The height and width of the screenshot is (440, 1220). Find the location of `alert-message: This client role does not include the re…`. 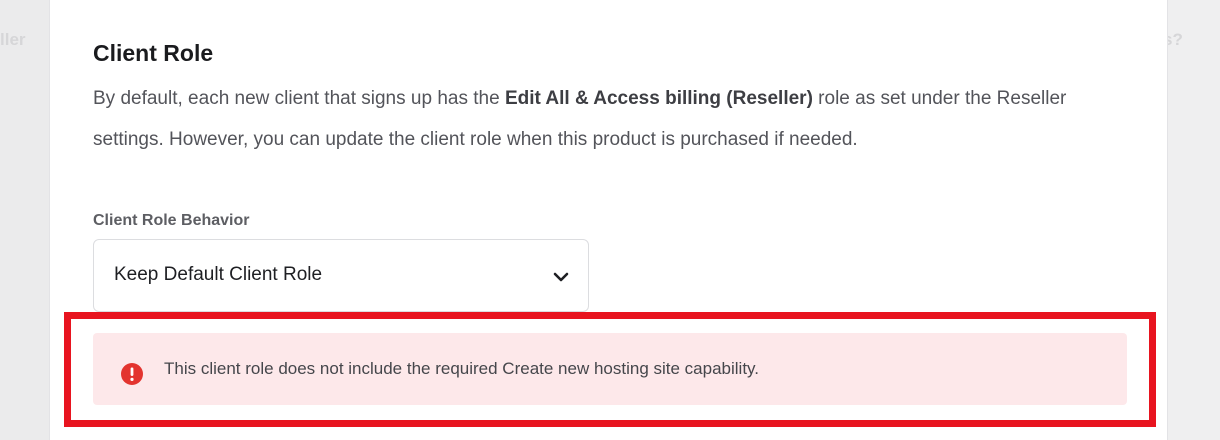

alert-message: This client role does not include the re… is located at coordinates (462, 368).